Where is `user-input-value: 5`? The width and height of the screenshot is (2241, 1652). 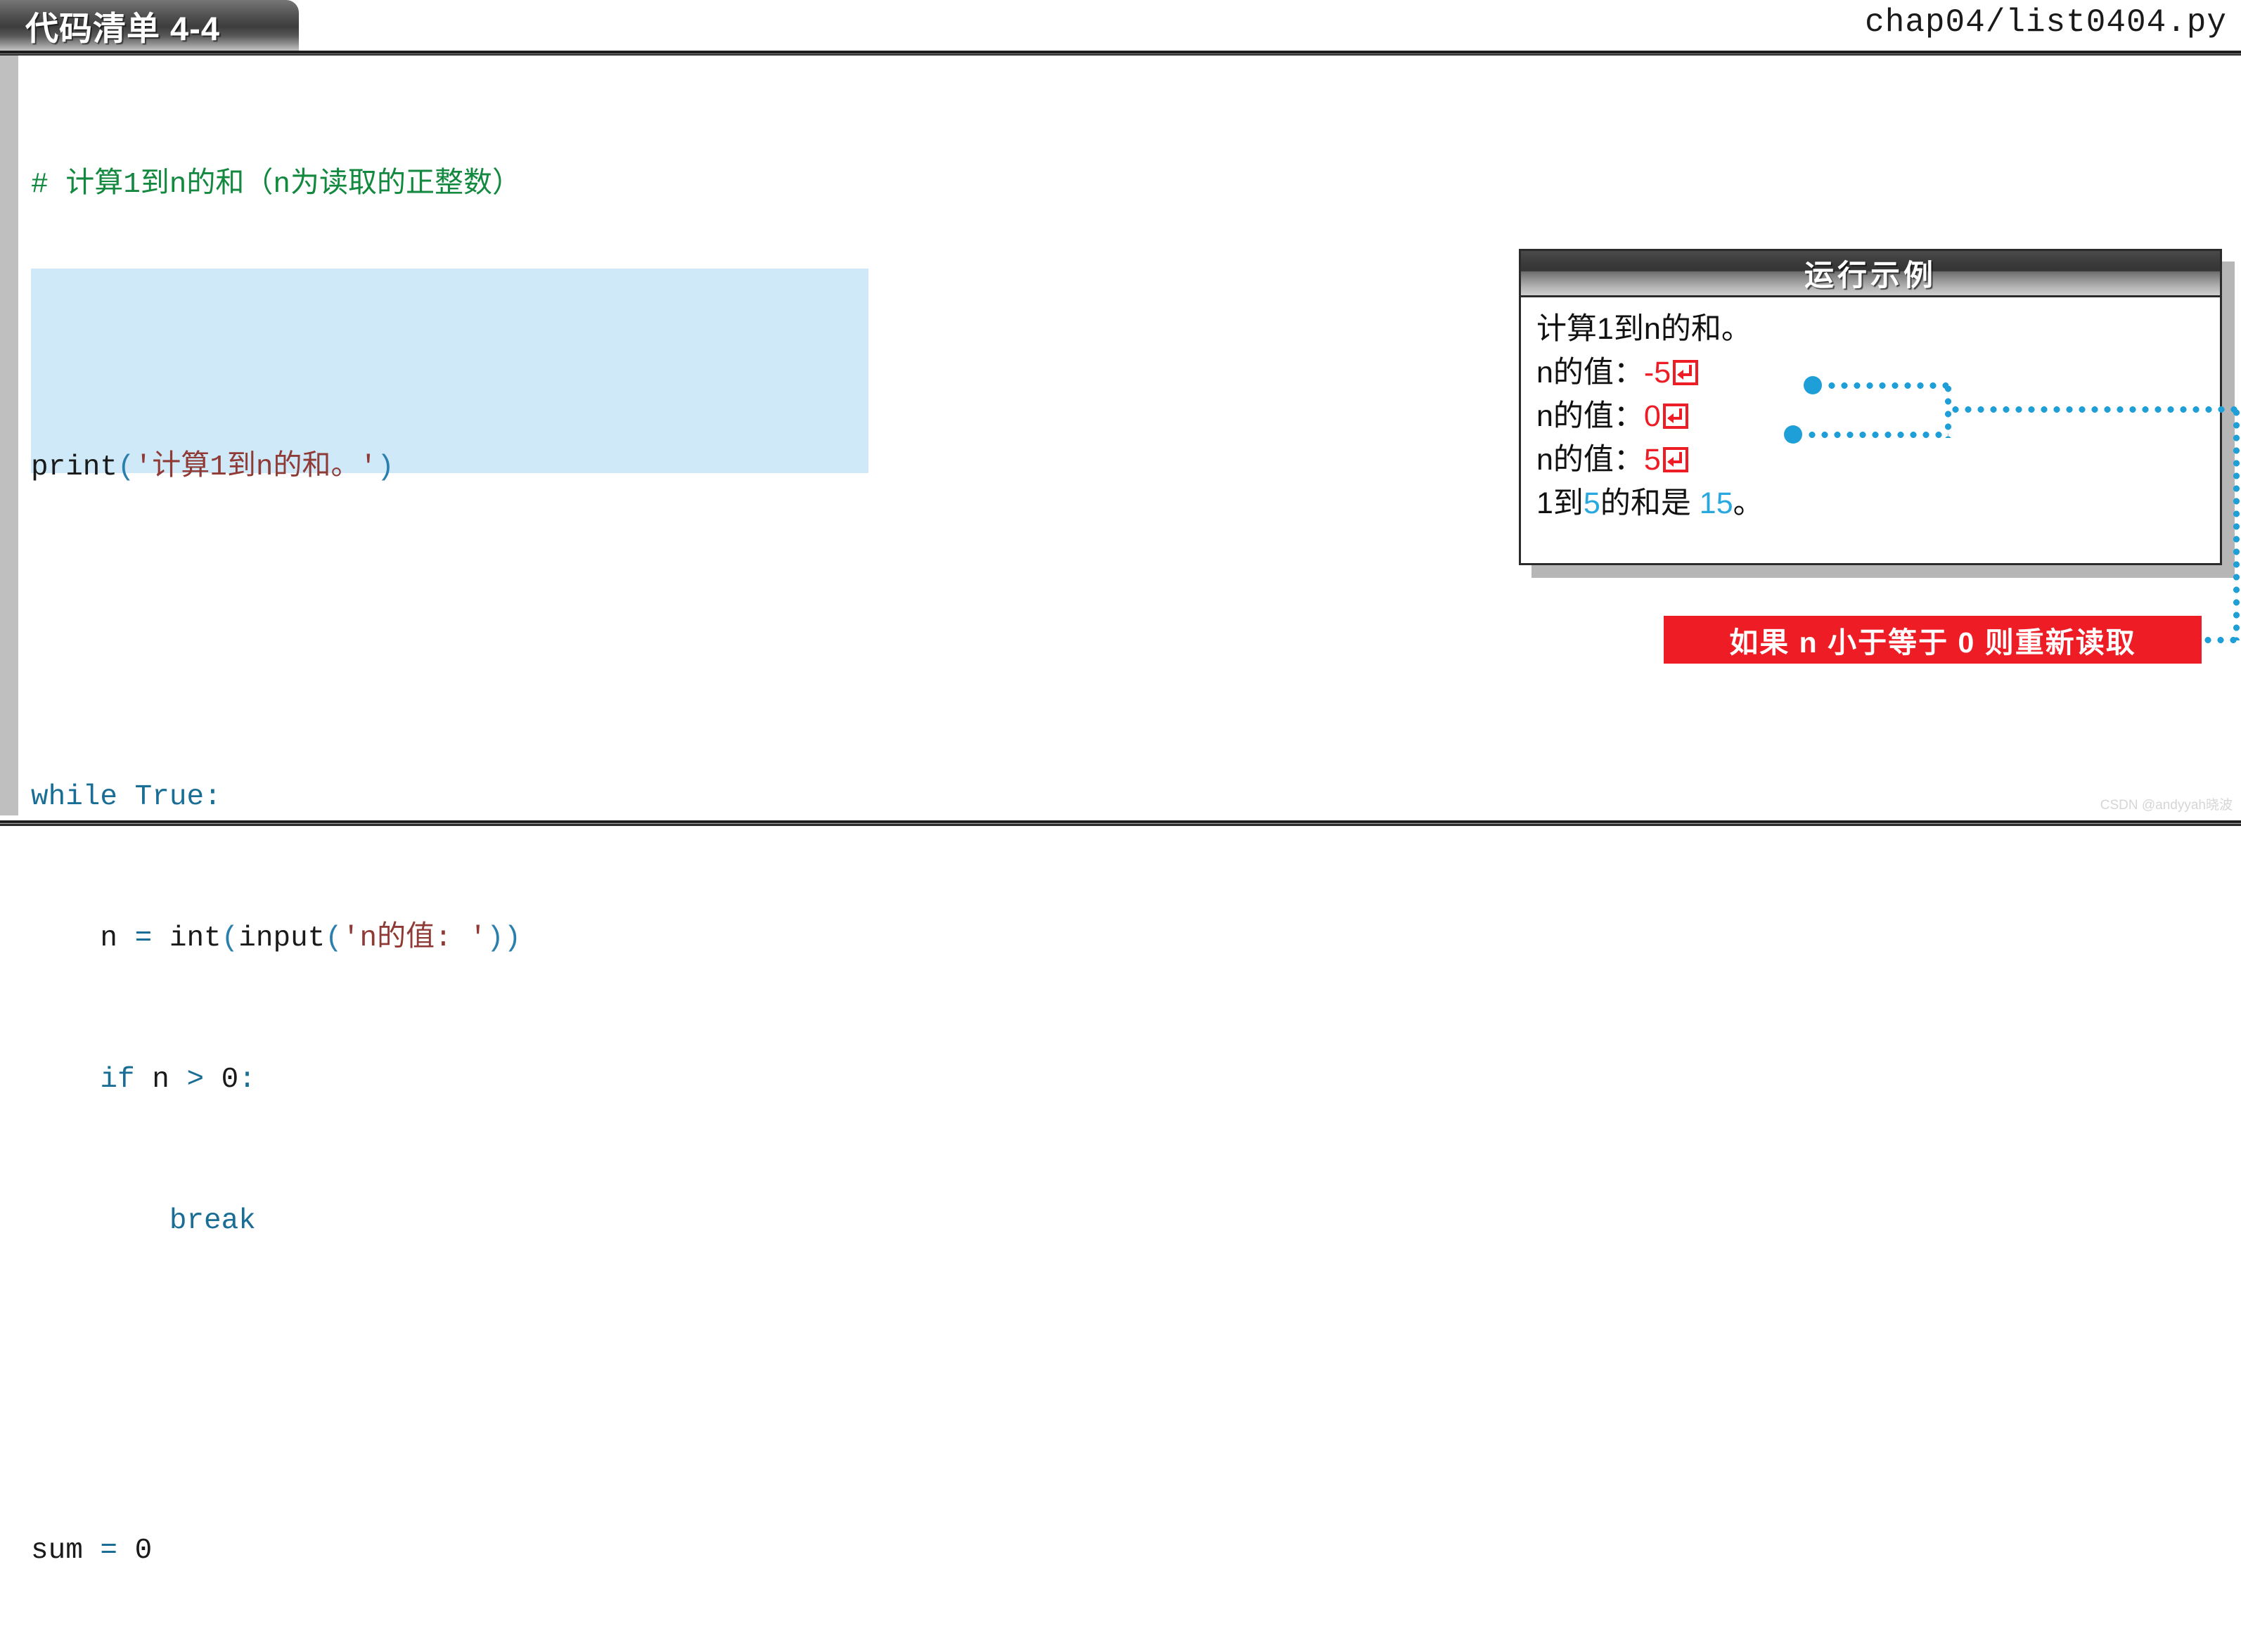
user-input-value: 5 is located at coordinates (1652, 460).